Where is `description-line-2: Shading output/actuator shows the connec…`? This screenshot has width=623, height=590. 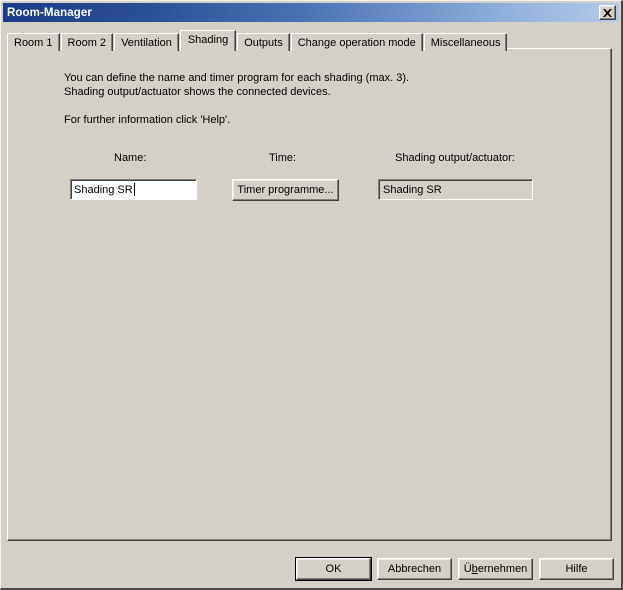 description-line-2: Shading output/actuator shows the connec… is located at coordinates (197, 92).